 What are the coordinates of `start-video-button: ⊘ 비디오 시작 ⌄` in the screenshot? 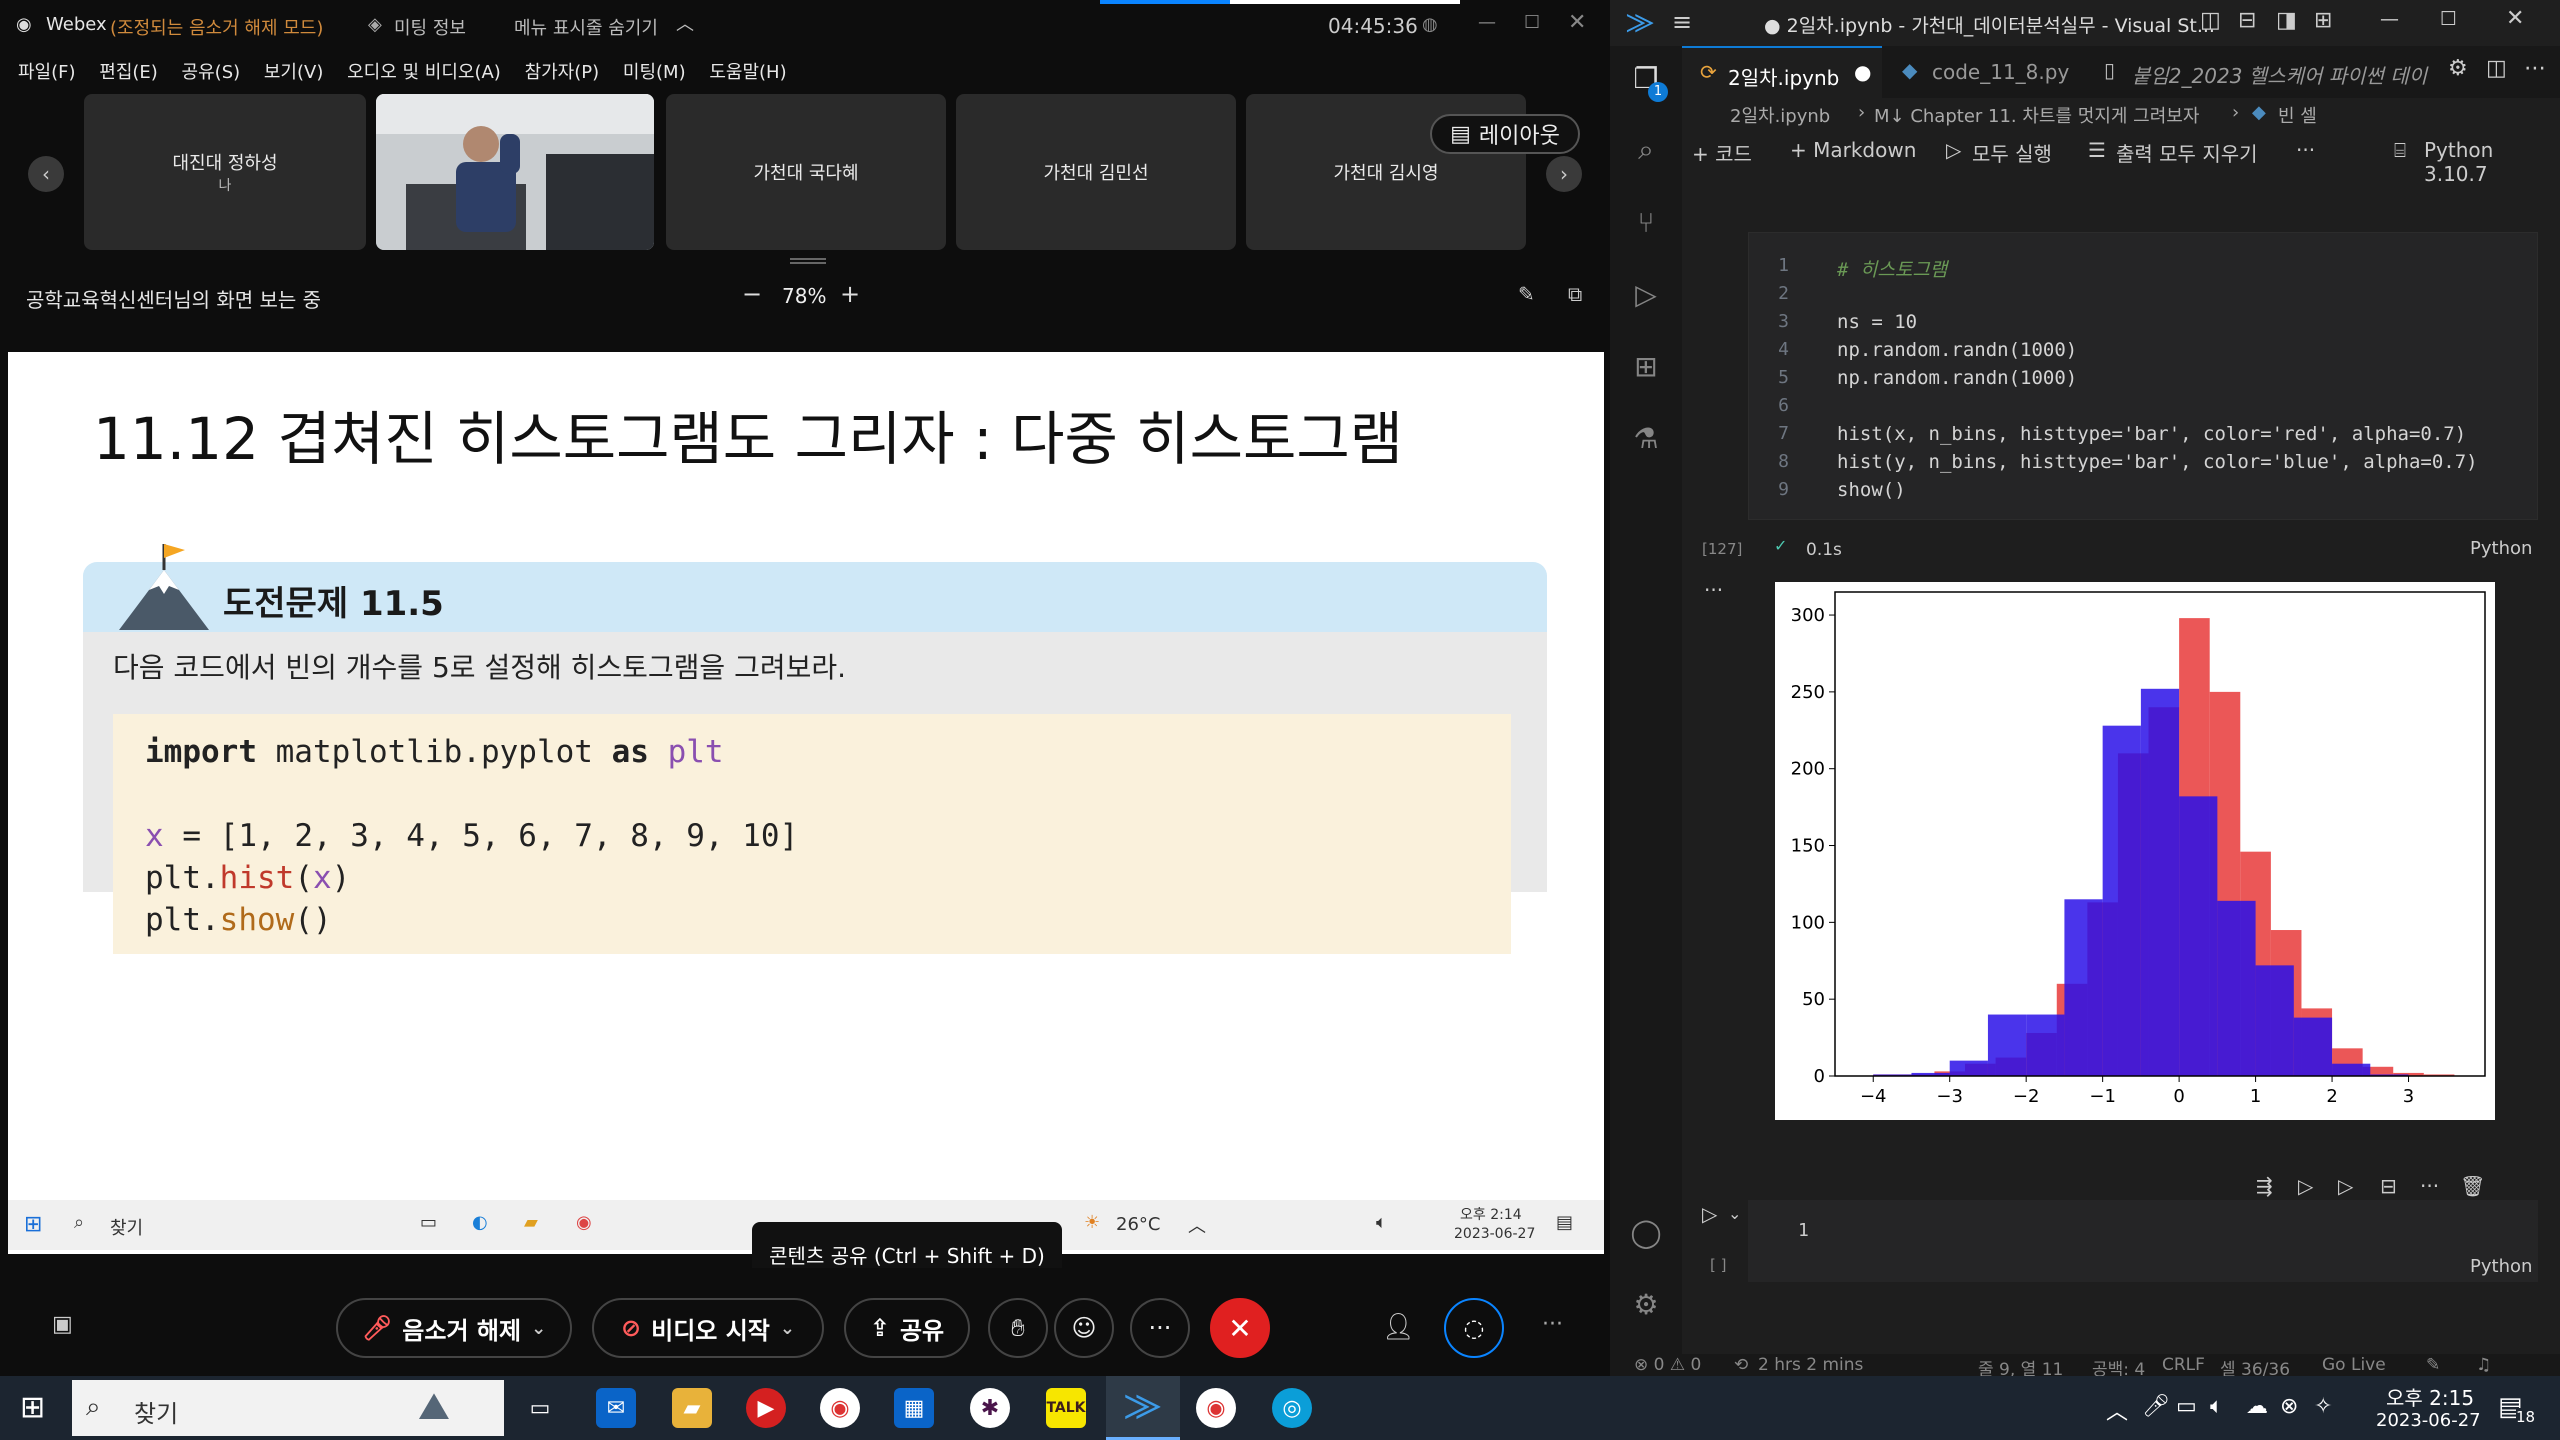 It's located at (708, 1328).